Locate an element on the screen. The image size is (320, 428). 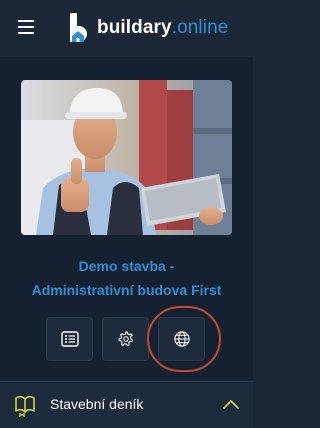
list-icon is located at coordinates (69, 339).